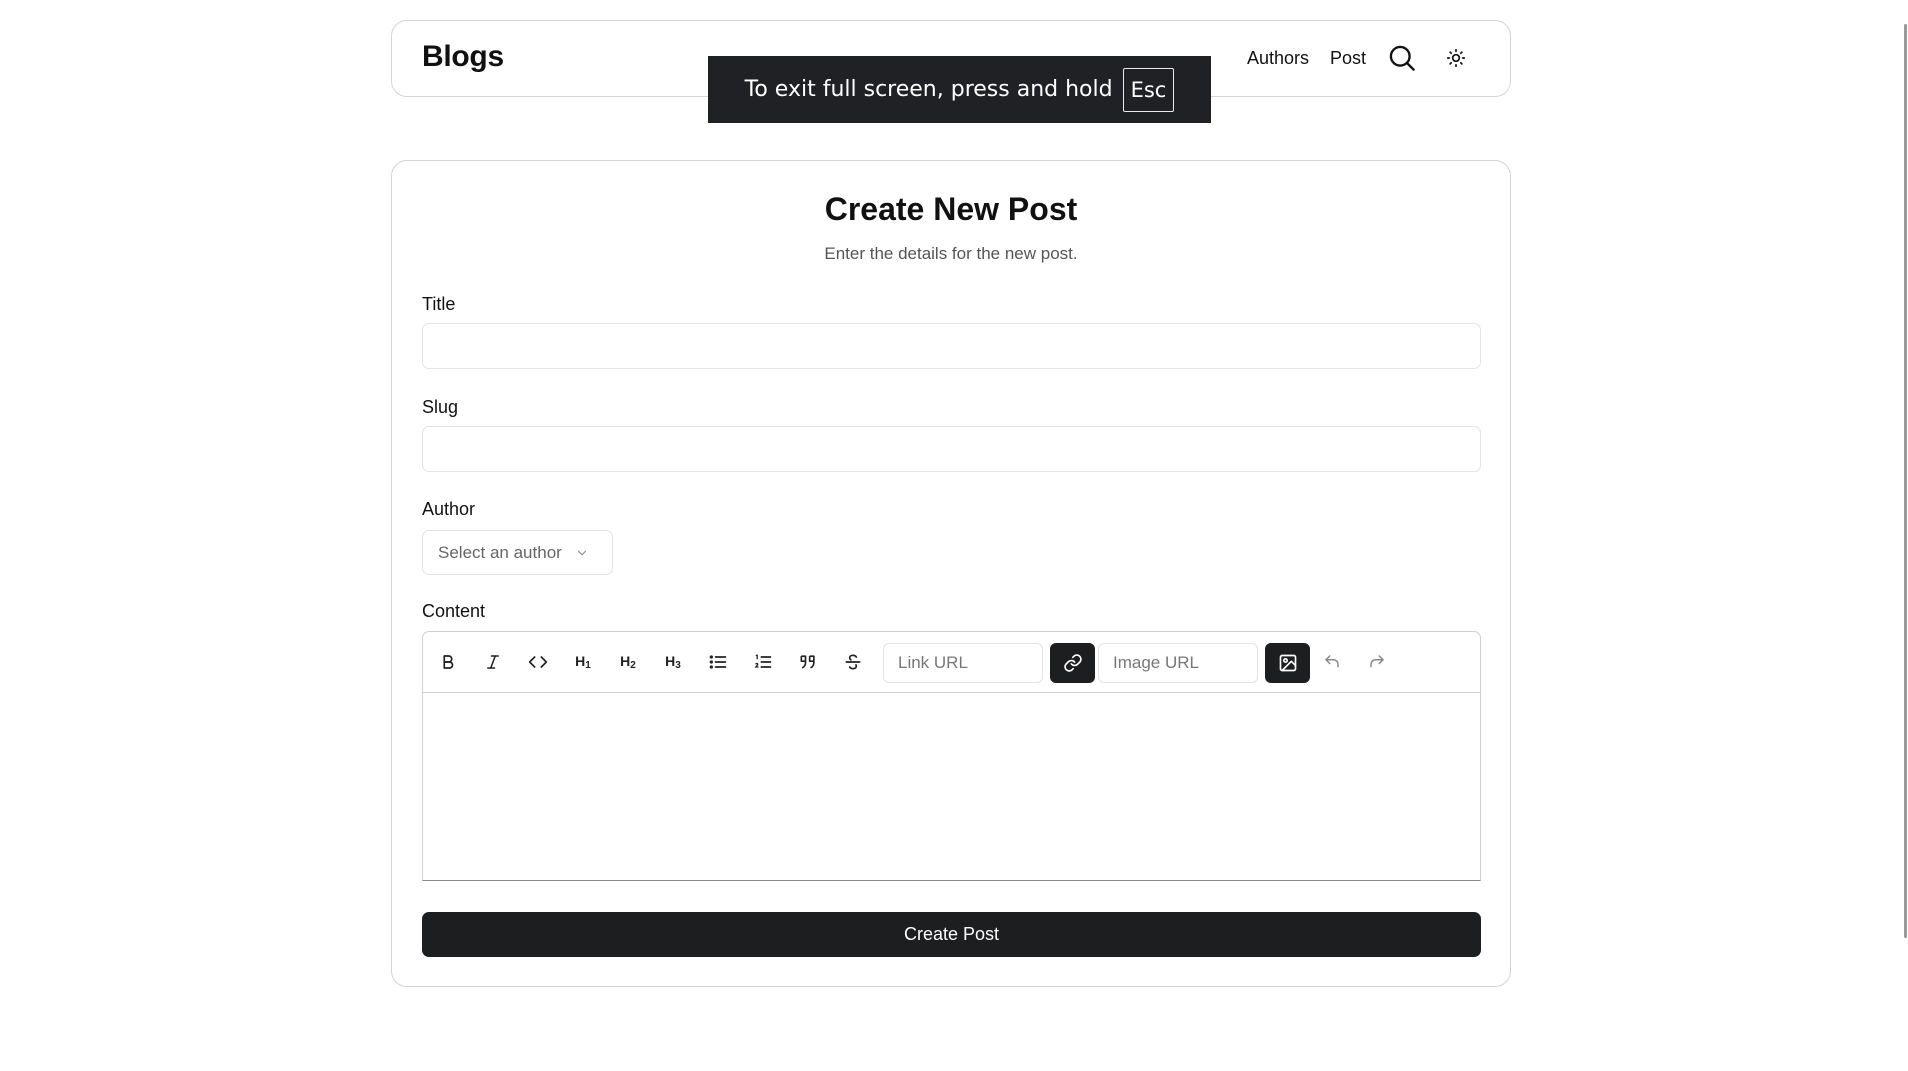  I want to click on italic-button, so click(493, 662).